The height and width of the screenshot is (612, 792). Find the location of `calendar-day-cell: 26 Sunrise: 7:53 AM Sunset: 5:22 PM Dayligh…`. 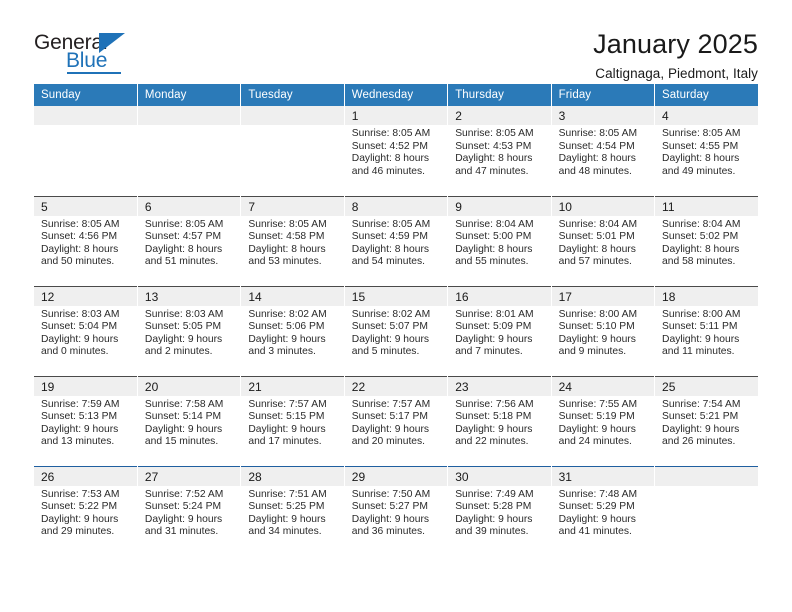

calendar-day-cell: 26 Sunrise: 7:53 AM Sunset: 5:22 PM Dayligh… is located at coordinates (86, 510).